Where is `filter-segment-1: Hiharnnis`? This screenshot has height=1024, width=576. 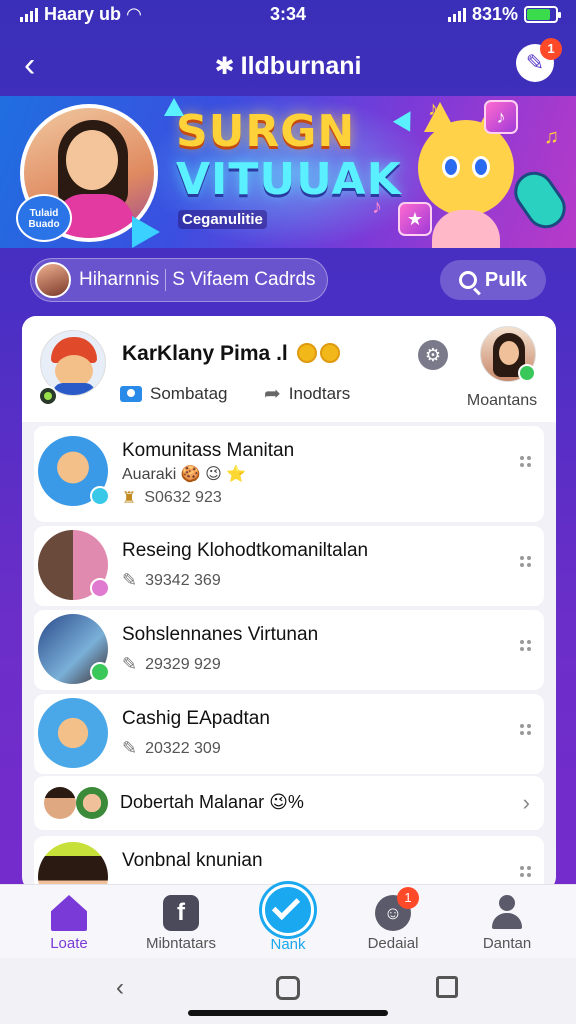
filter-segment-1: Hiharnnis is located at coordinates (123, 280).